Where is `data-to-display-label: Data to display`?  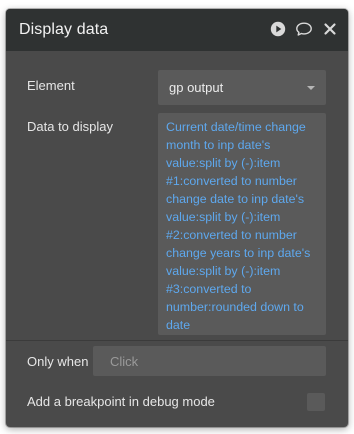
data-to-display-label: Data to display is located at coordinates (70, 126).